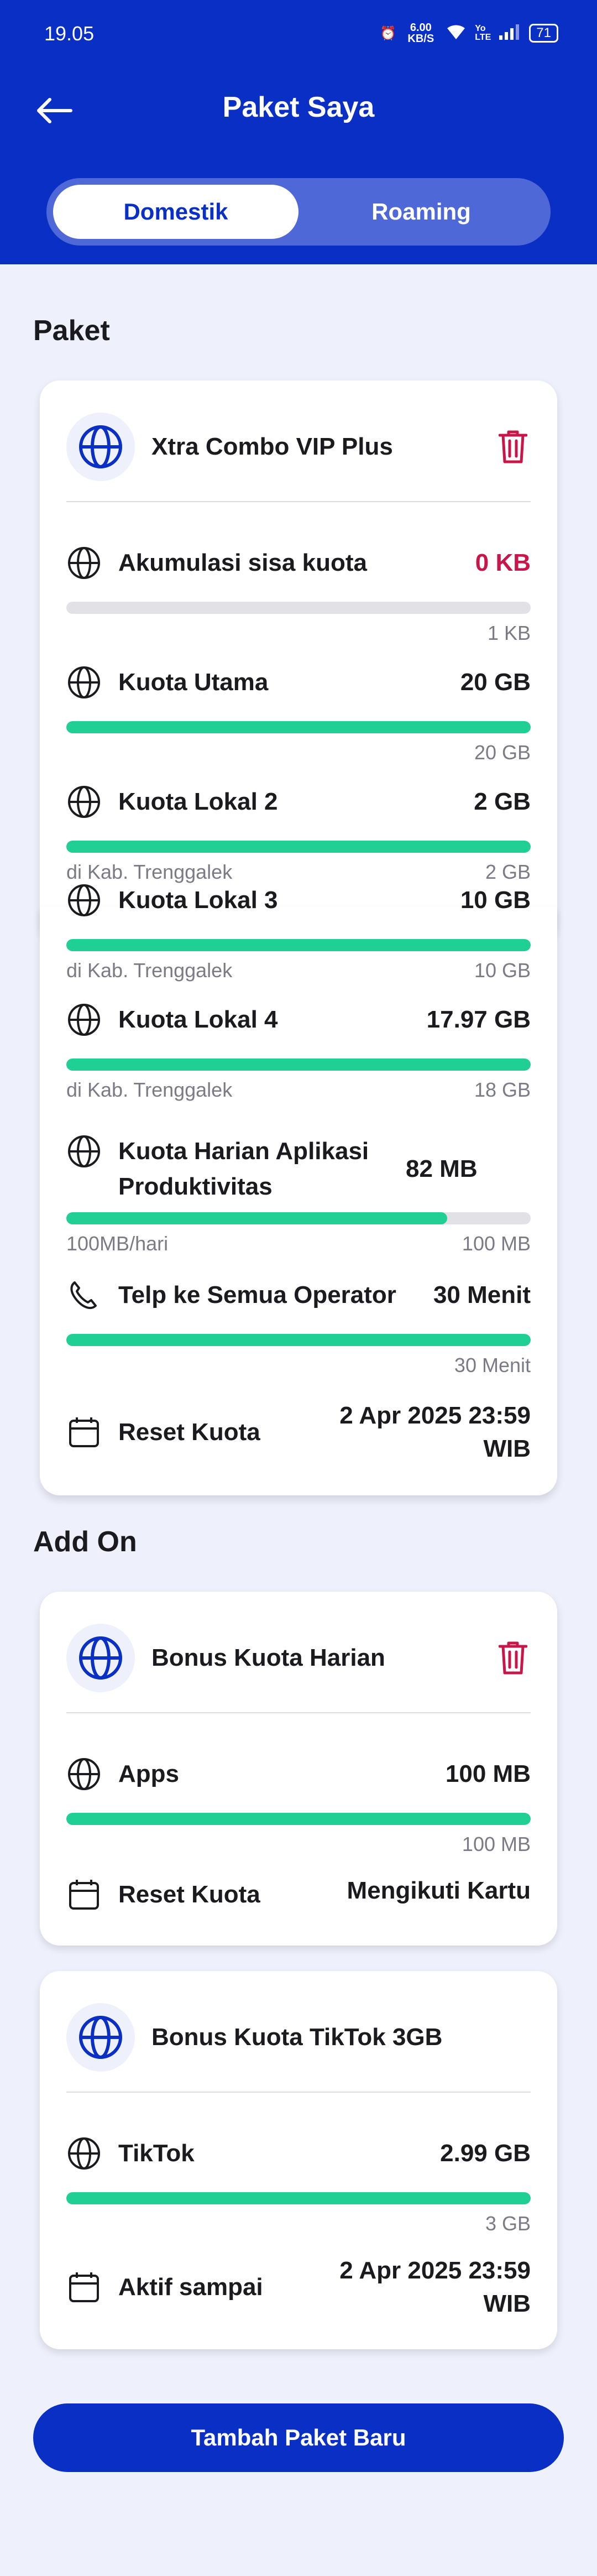  I want to click on quota-total: 20 GB, so click(503, 752).